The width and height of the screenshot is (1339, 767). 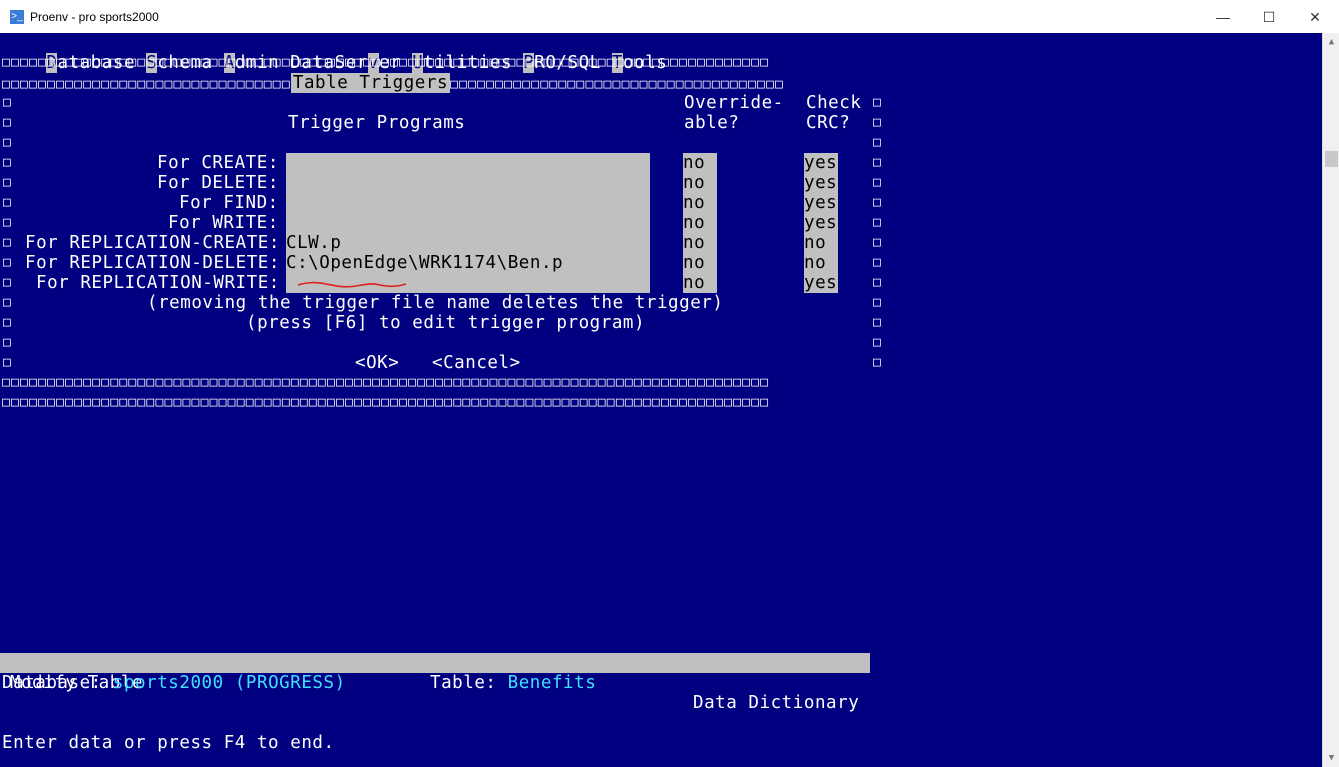 I want to click on label-for-delete: For DELETE:, so click(x=218, y=183).